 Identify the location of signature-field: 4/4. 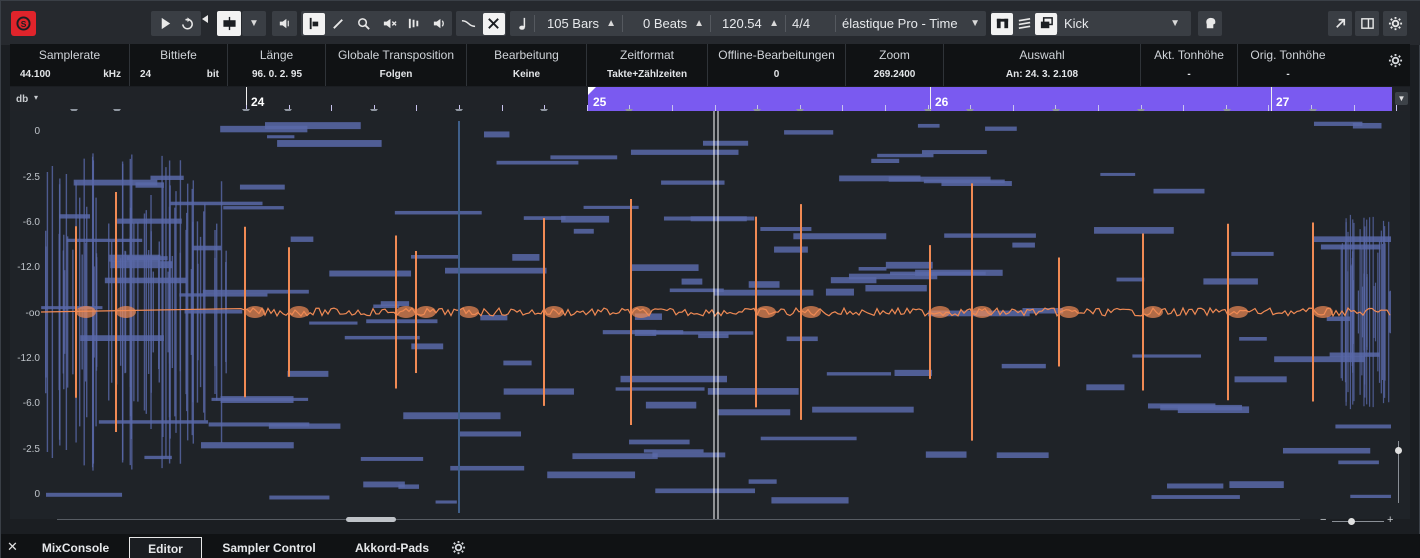
(810, 23).